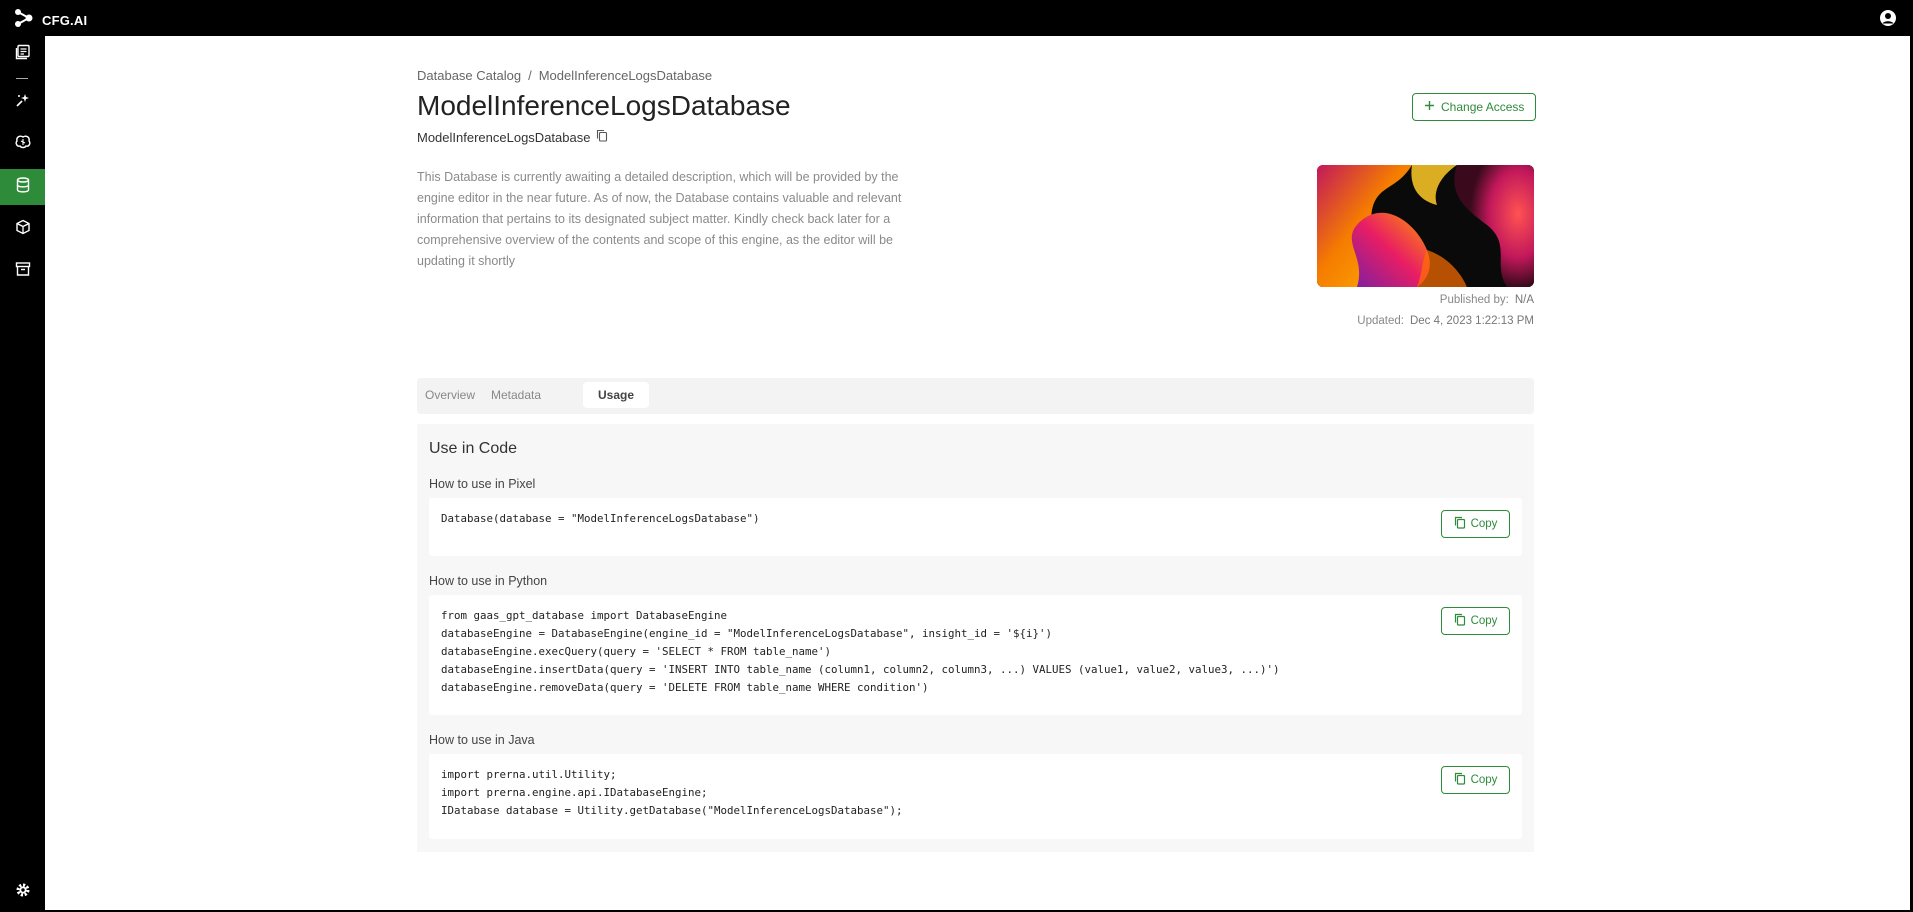 Image resolution: width=1913 pixels, height=912 pixels. What do you see at coordinates (482, 740) in the screenshot?
I see `java-label: How to use in Java` at bounding box center [482, 740].